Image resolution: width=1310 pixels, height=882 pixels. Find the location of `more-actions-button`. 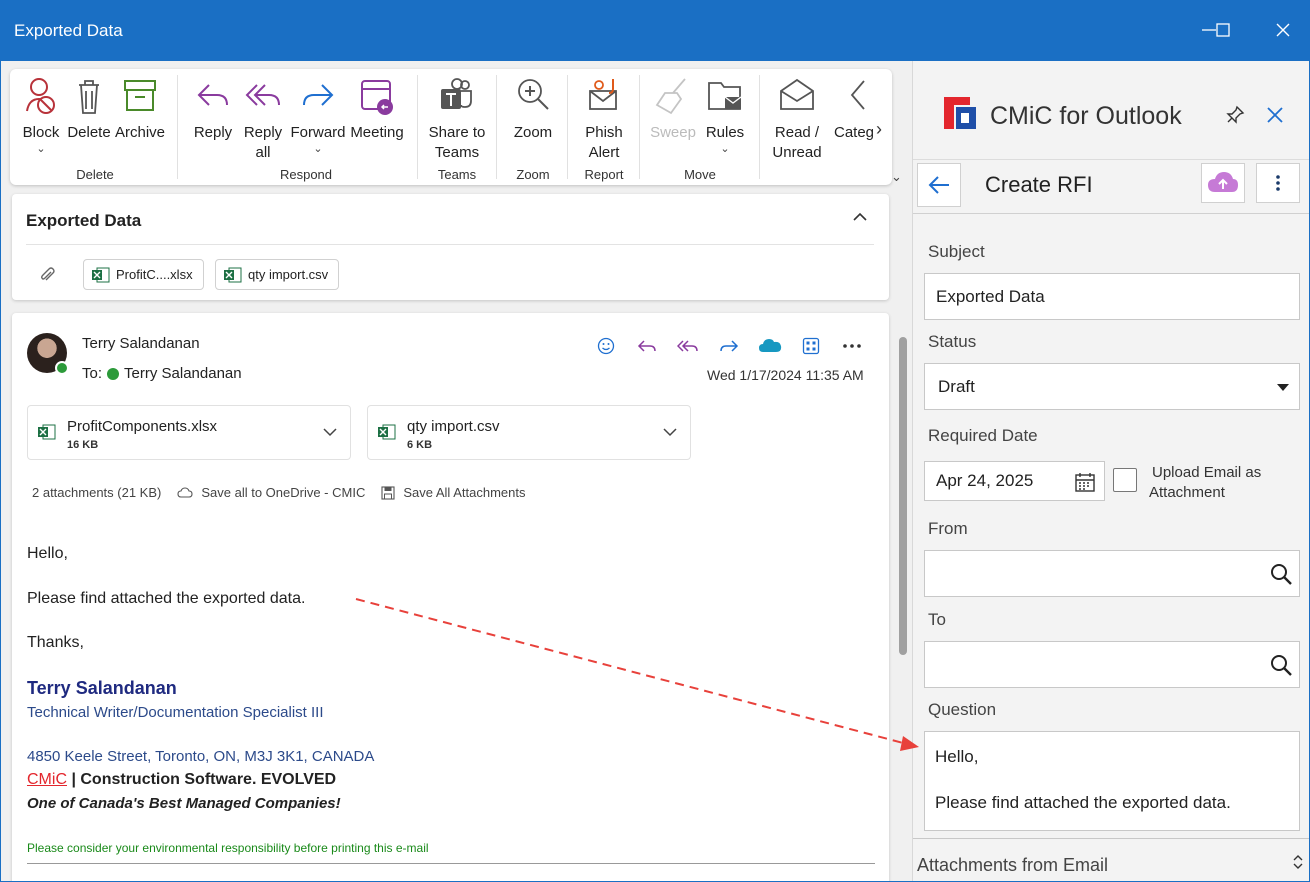

more-actions-button is located at coordinates (852, 346).